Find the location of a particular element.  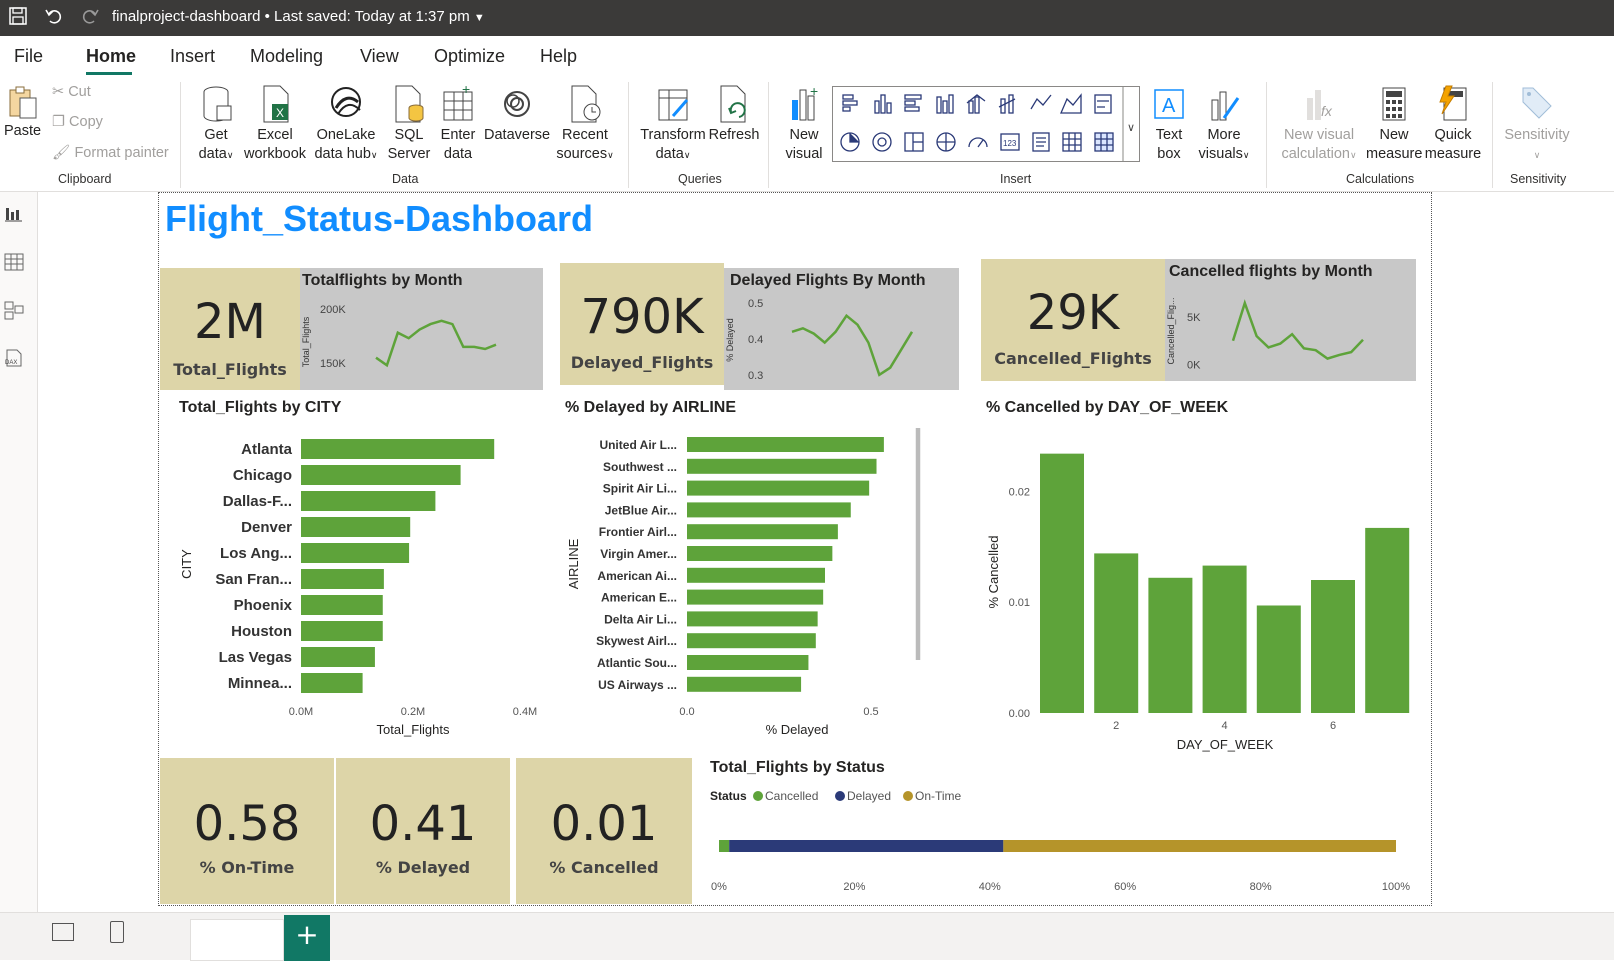

new-visual-calculation-button: fx New visual calculation∨ is located at coordinates (1319, 124).